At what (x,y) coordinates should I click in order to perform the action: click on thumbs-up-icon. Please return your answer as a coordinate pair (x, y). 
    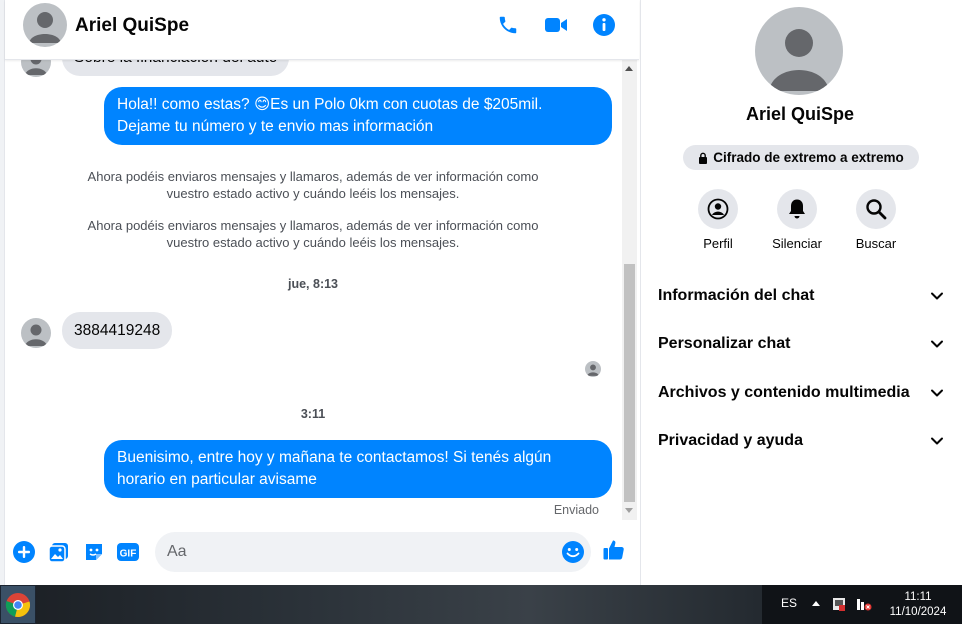
    Looking at the image, I should click on (614, 550).